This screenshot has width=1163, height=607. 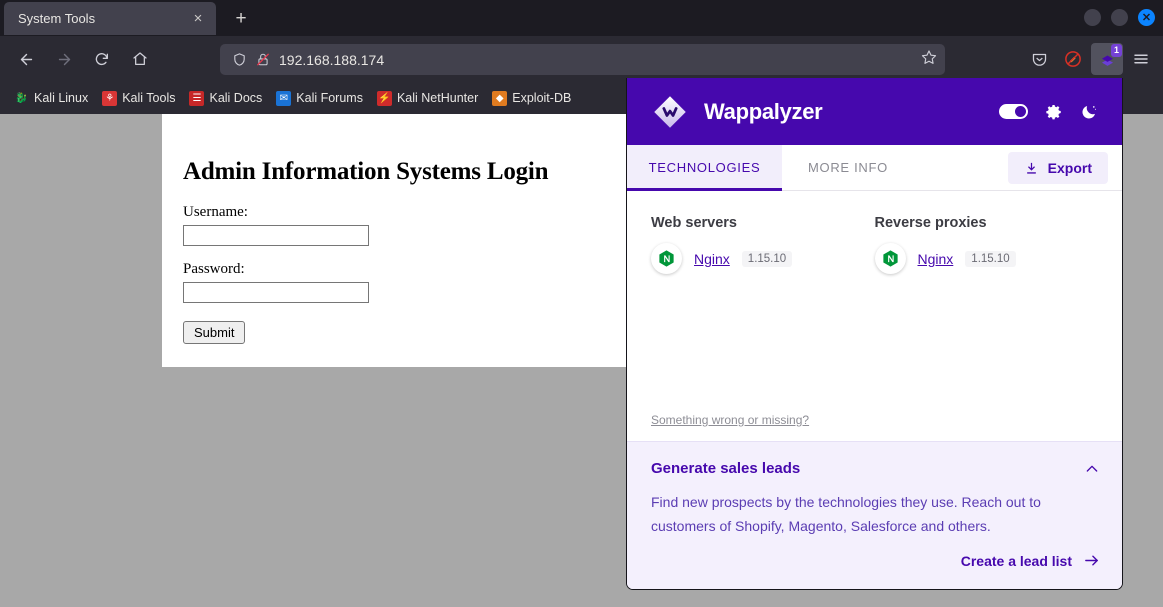 I want to click on reload-icon, so click(x=102, y=59).